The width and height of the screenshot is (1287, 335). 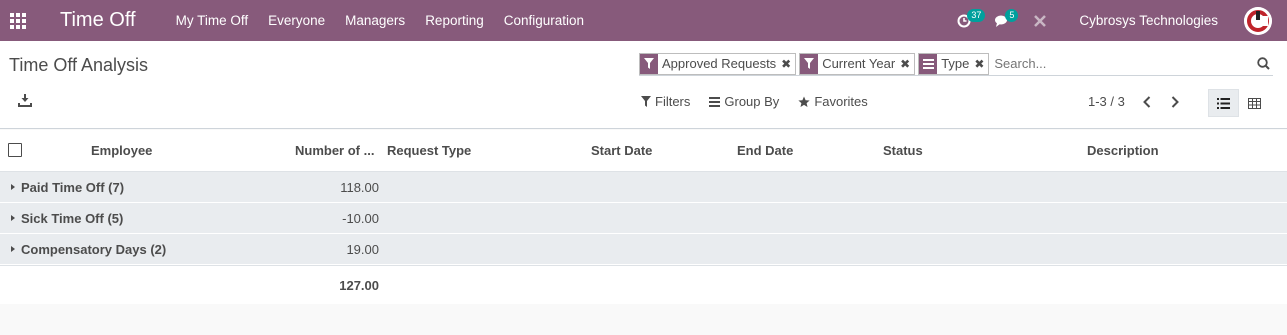 What do you see at coordinates (362, 249) in the screenshot?
I see `group-aggregate: 19.00` at bounding box center [362, 249].